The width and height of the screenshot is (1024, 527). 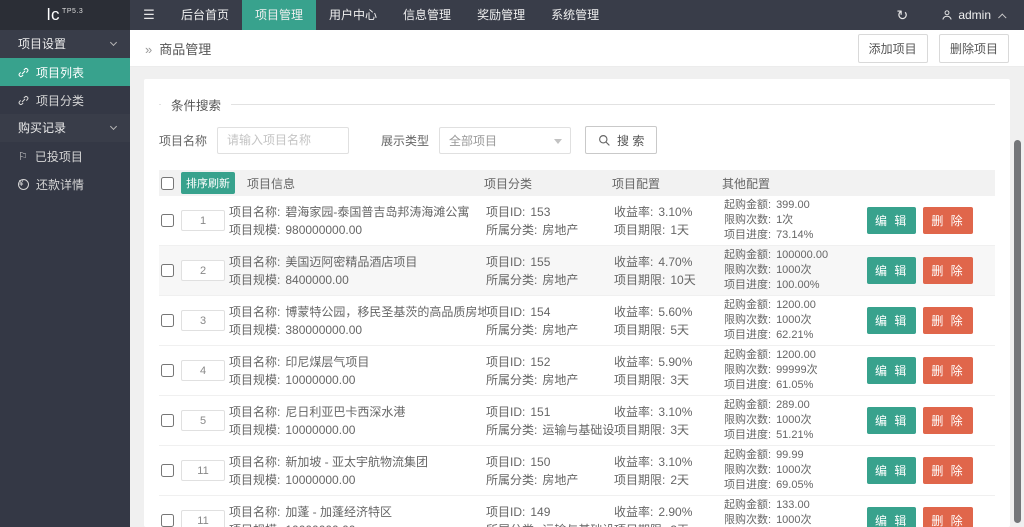 I want to click on progress-value: 100.00%, so click(x=798, y=285).